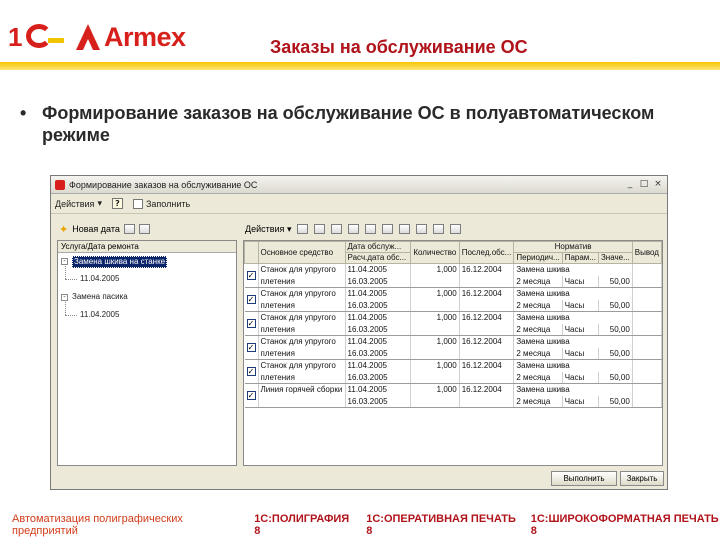  I want to click on sort-asc-icon, so click(405, 229).